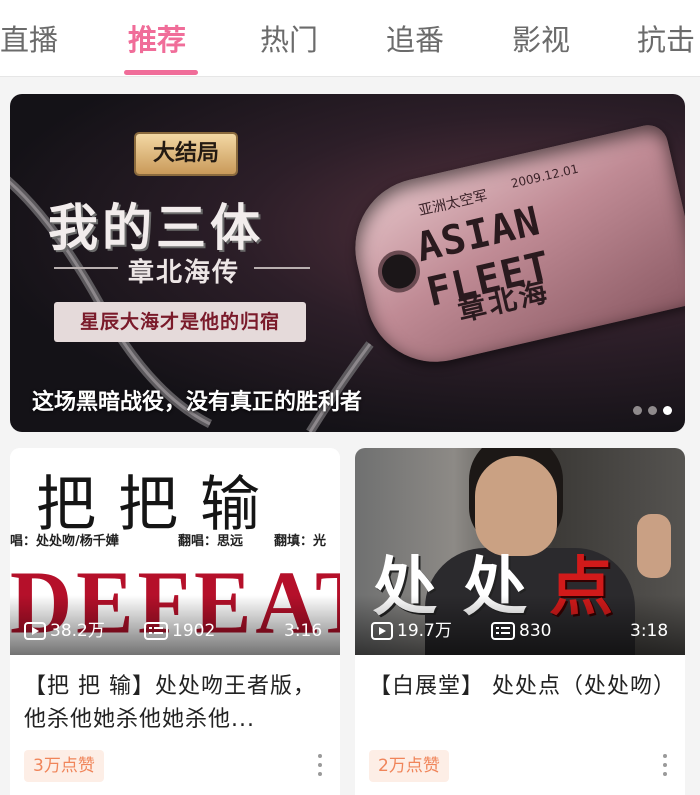  I want to click on banner-title: 我的三体, so click(156, 227).